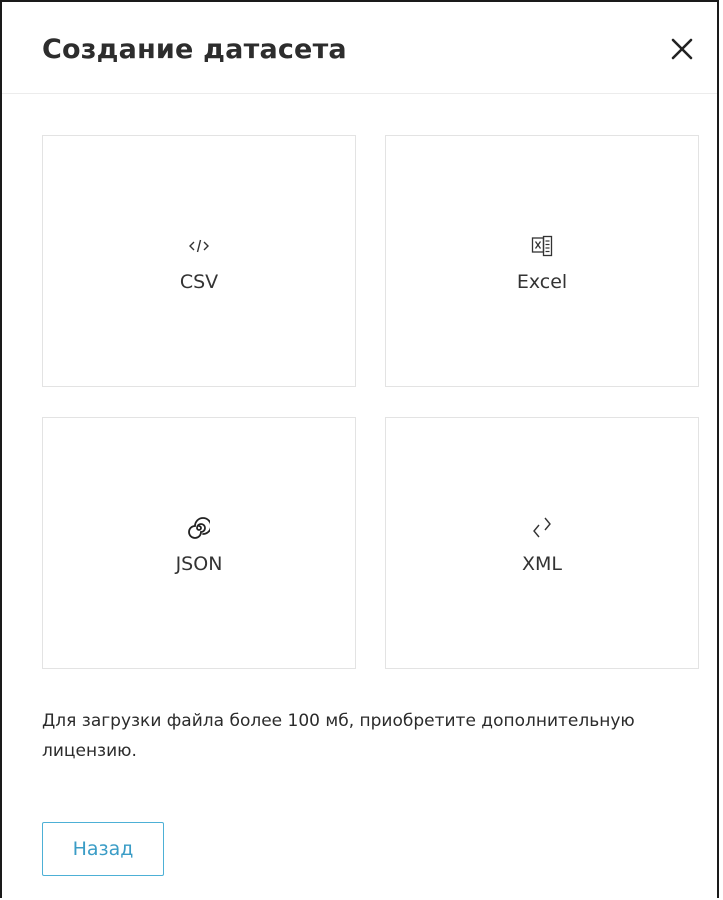 The width and height of the screenshot is (723, 900). What do you see at coordinates (199, 261) in the screenshot?
I see `tile-csv: CSV` at bounding box center [199, 261].